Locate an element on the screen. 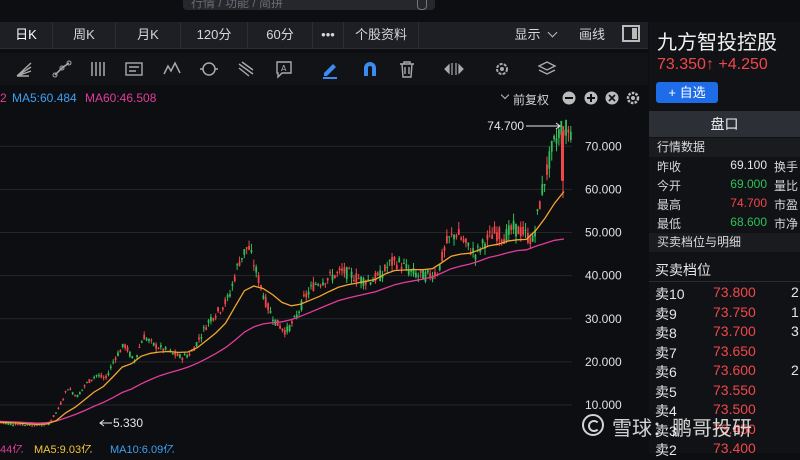  chart-controls is located at coordinates (601, 98).